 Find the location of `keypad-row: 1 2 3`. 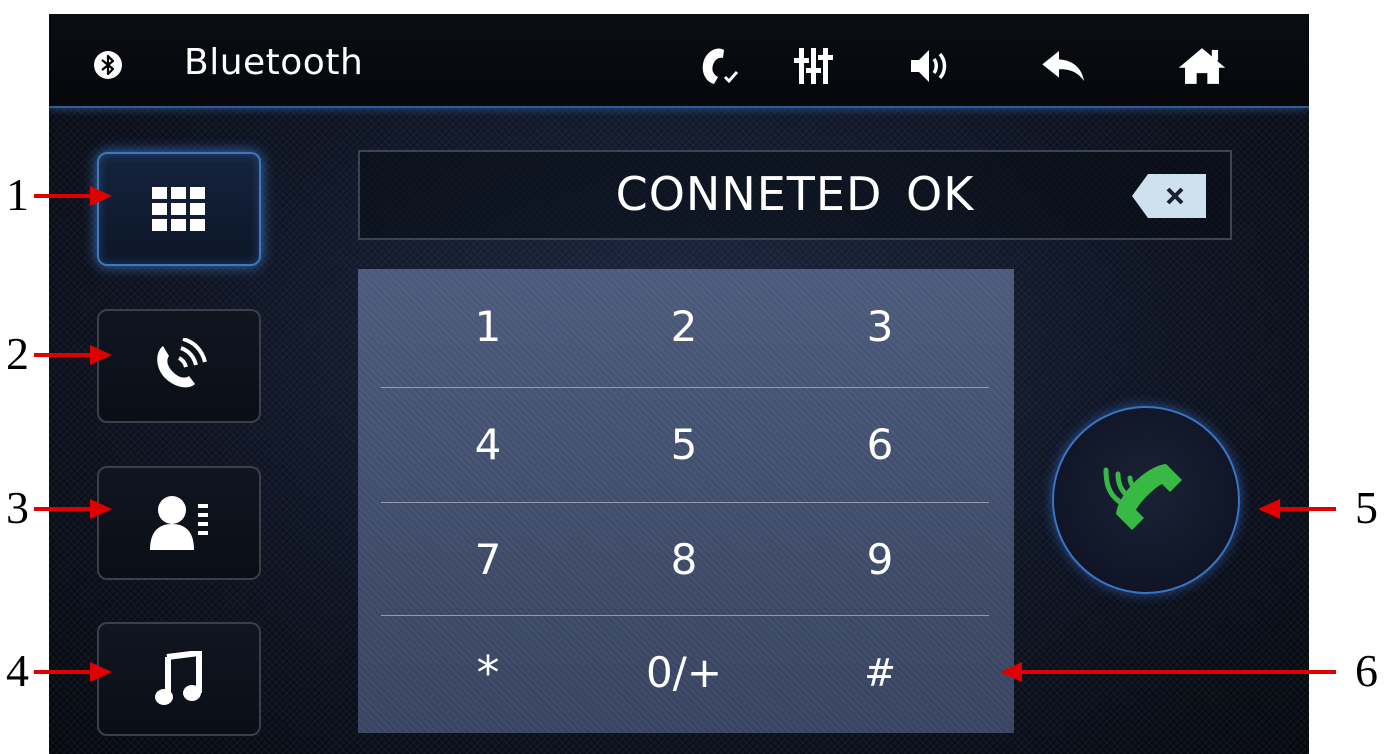

keypad-row: 1 2 3 is located at coordinates (686, 326).